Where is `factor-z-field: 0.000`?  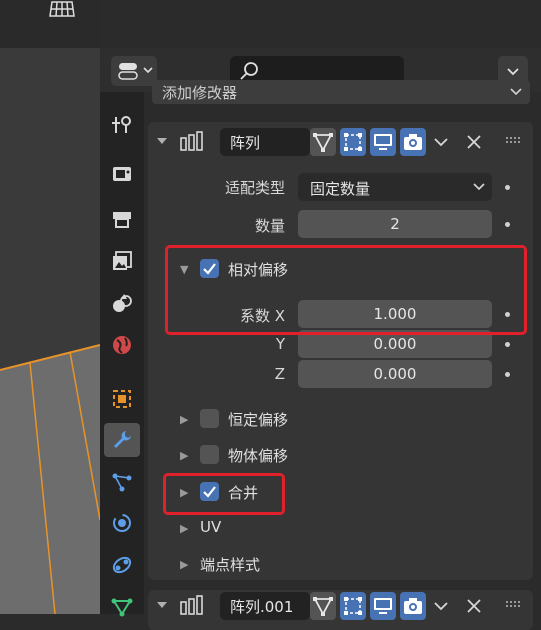 factor-z-field: 0.000 is located at coordinates (395, 374).